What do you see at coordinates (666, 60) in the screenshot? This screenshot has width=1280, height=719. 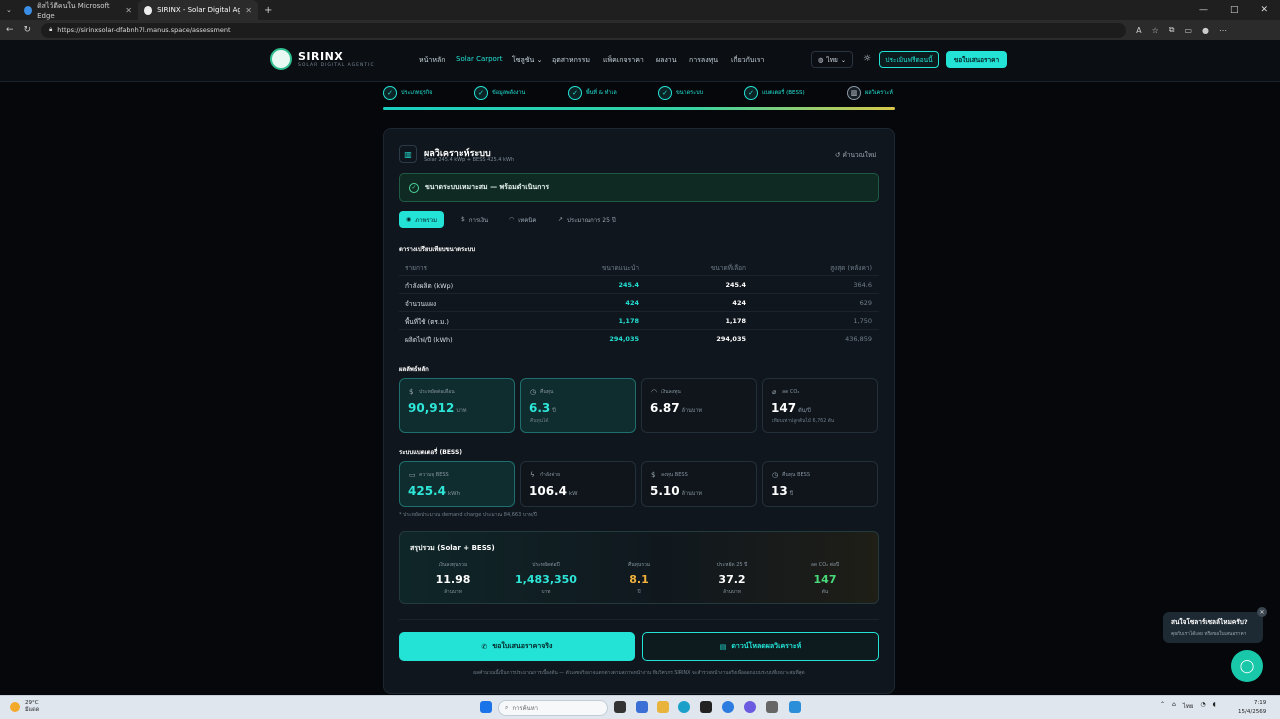 I see `nav-portfolio: ผลงาน` at bounding box center [666, 60].